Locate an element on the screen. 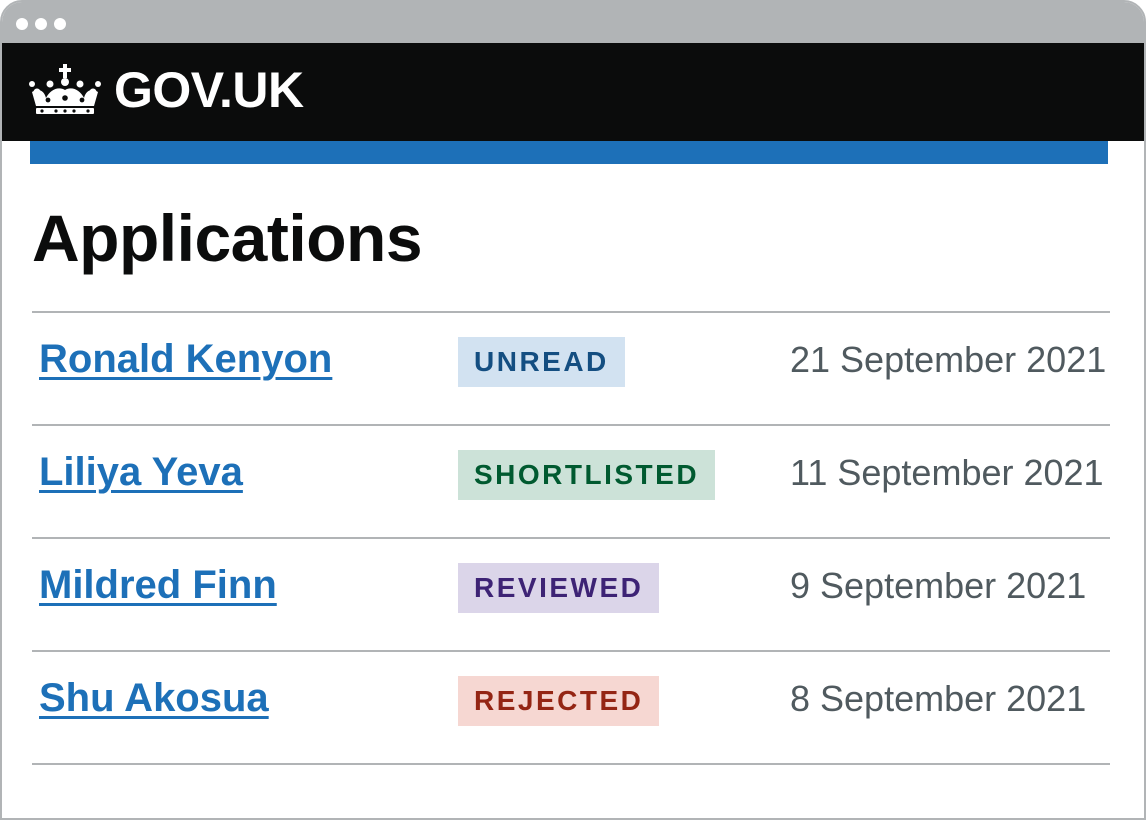 The height and width of the screenshot is (820, 1146). table-row: Shu Akosua REJECTED 8 September 2021 is located at coordinates (571, 708).